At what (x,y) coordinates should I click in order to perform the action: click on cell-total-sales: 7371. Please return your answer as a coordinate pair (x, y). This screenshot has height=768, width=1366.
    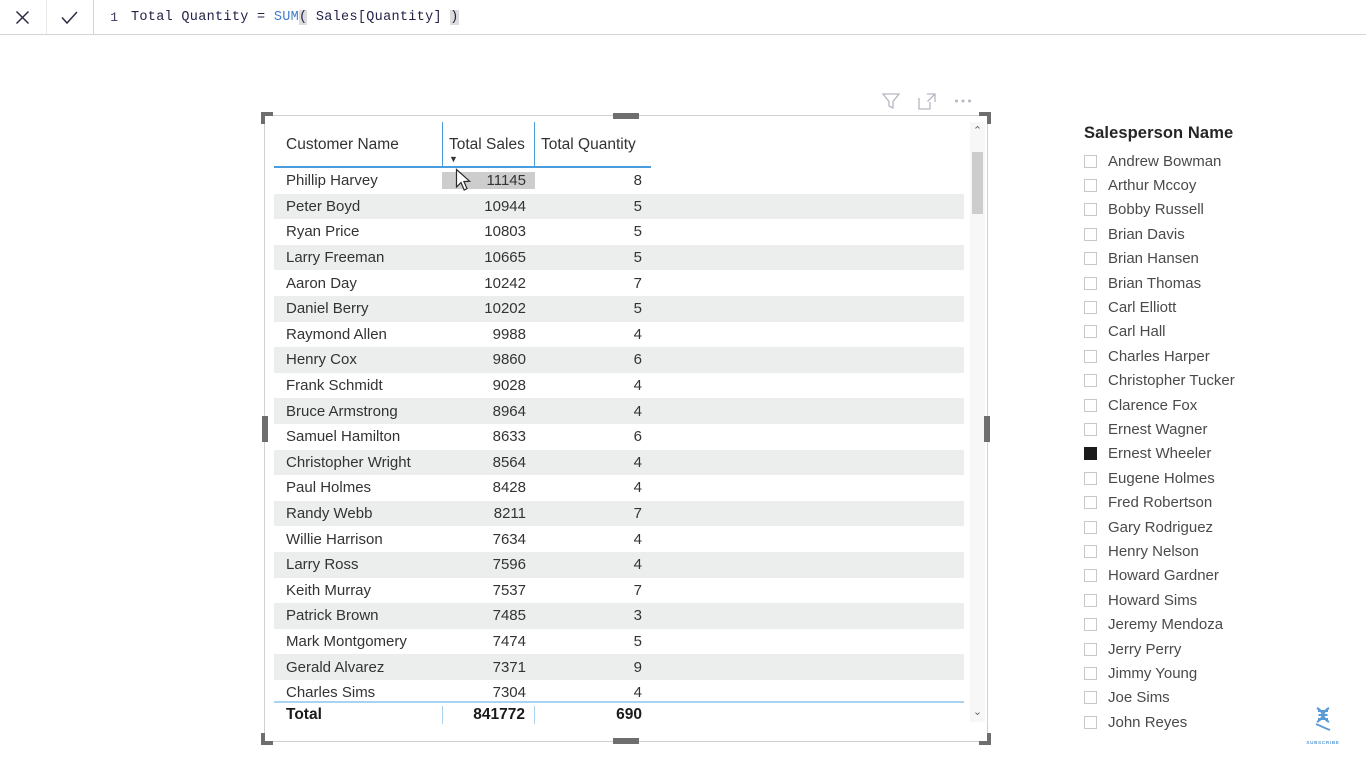
    Looking at the image, I should click on (488, 667).